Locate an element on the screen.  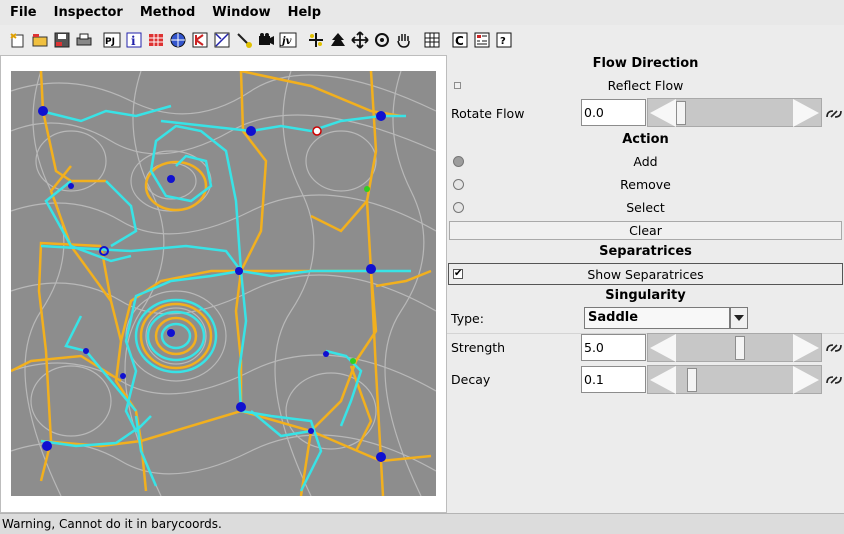
decay-label: Decay is located at coordinates (471, 379).